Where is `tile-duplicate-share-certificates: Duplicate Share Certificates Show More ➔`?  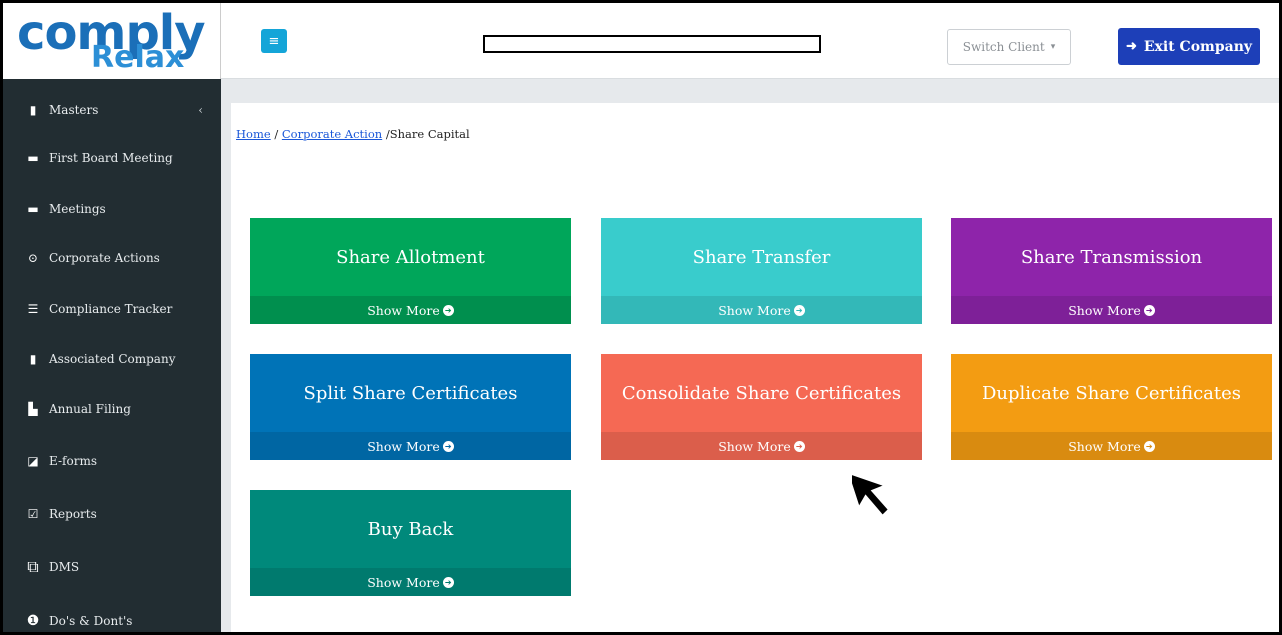 tile-duplicate-share-certificates: Duplicate Share Certificates Show More ➔ is located at coordinates (1111, 407).